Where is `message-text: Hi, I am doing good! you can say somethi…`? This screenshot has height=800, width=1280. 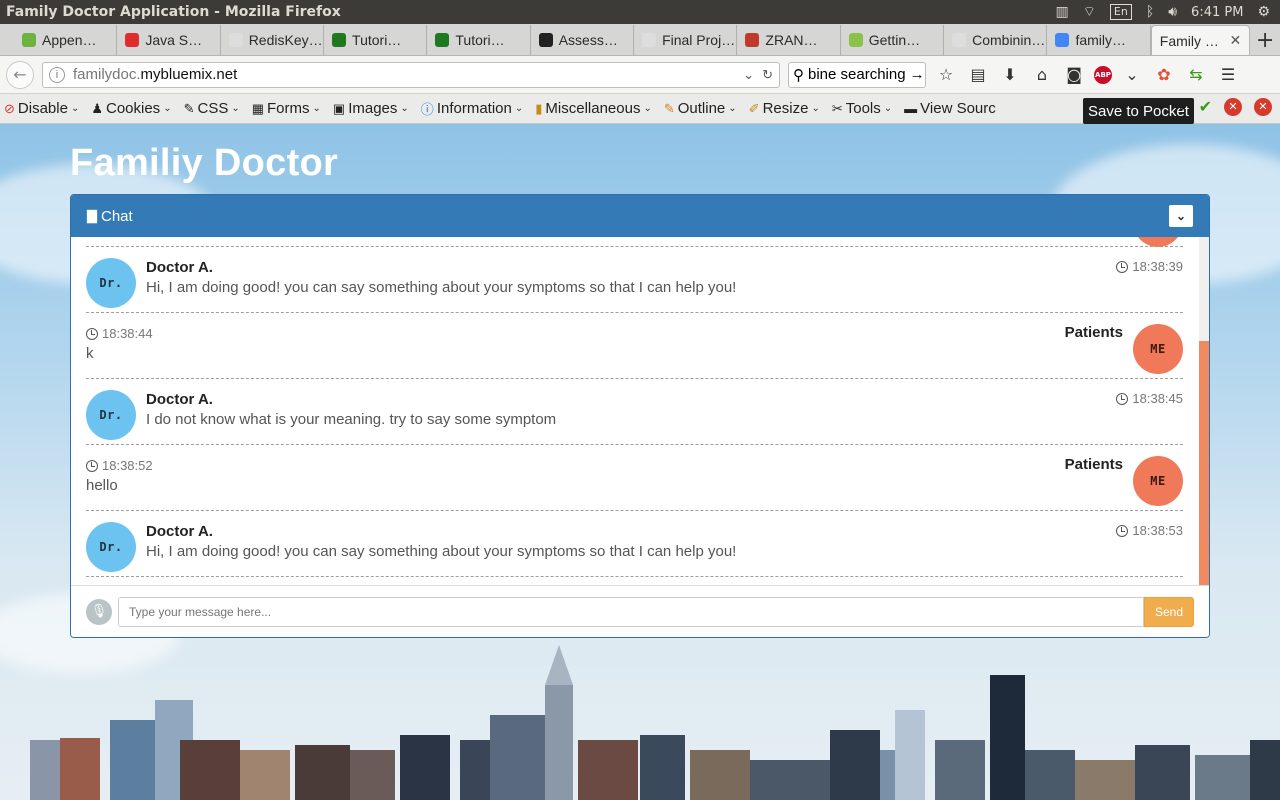 message-text: Hi, I am doing good! you can say somethi… is located at coordinates (441, 287).